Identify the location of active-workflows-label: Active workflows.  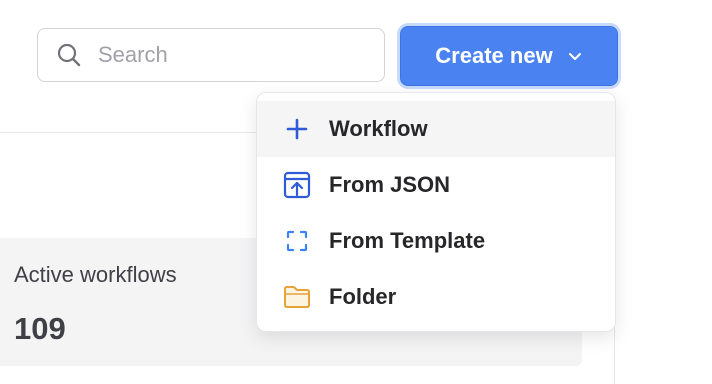
(95, 274).